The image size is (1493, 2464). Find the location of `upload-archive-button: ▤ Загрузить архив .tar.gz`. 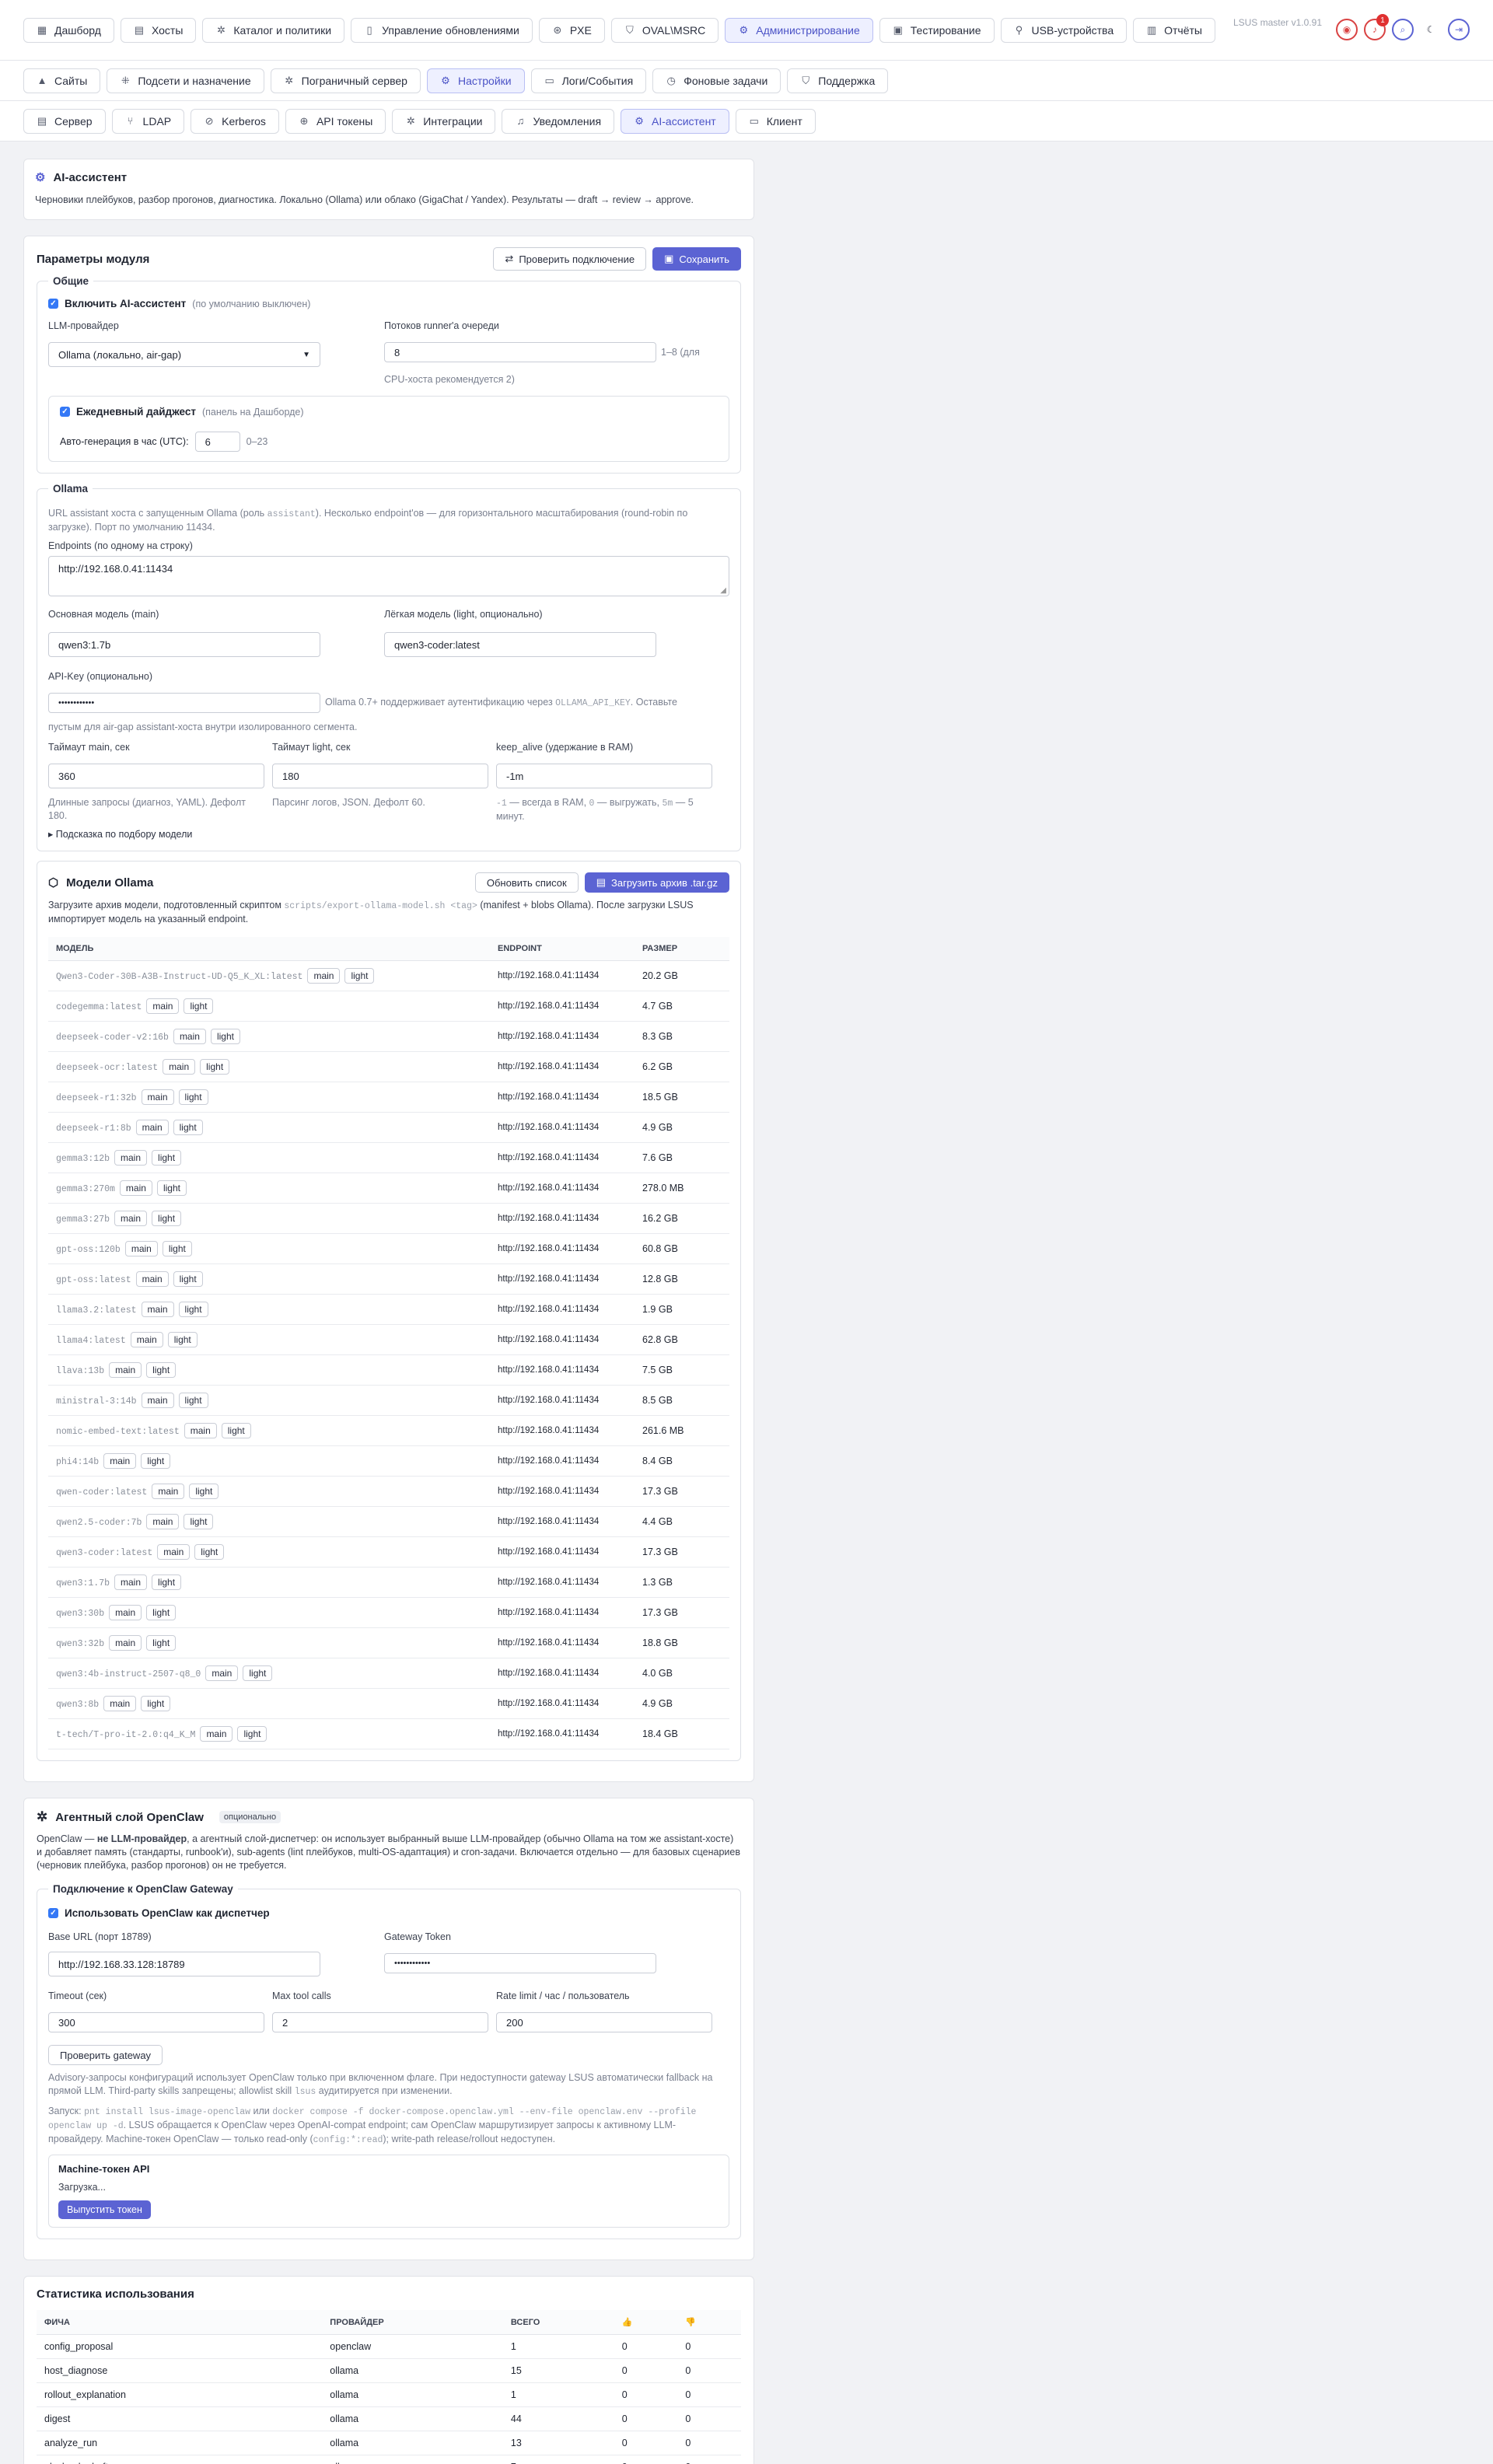

upload-archive-button: ▤ Загрузить архив .tar.gz is located at coordinates (656, 882).